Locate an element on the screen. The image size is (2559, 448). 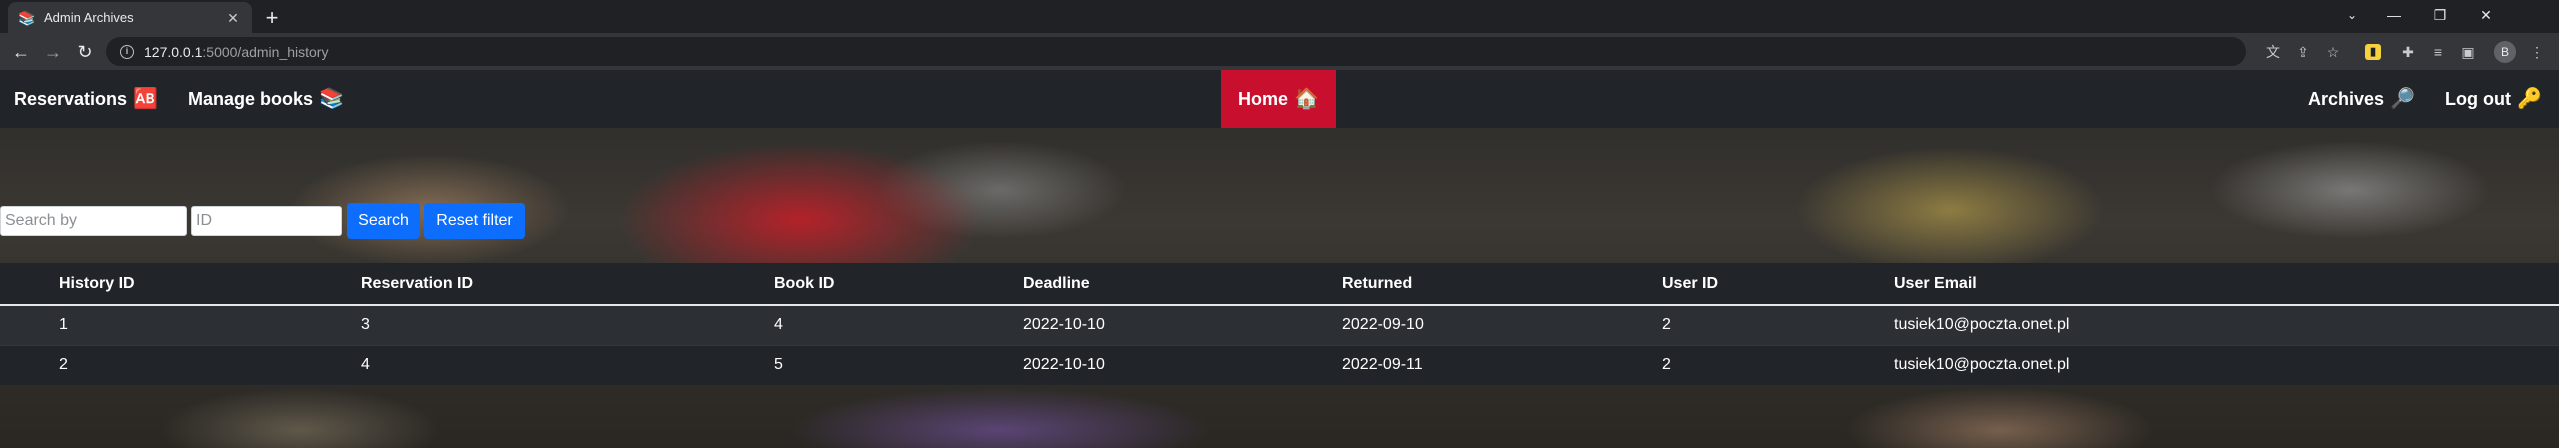
nav-manage-books-label: Manage books is located at coordinates (251, 99).